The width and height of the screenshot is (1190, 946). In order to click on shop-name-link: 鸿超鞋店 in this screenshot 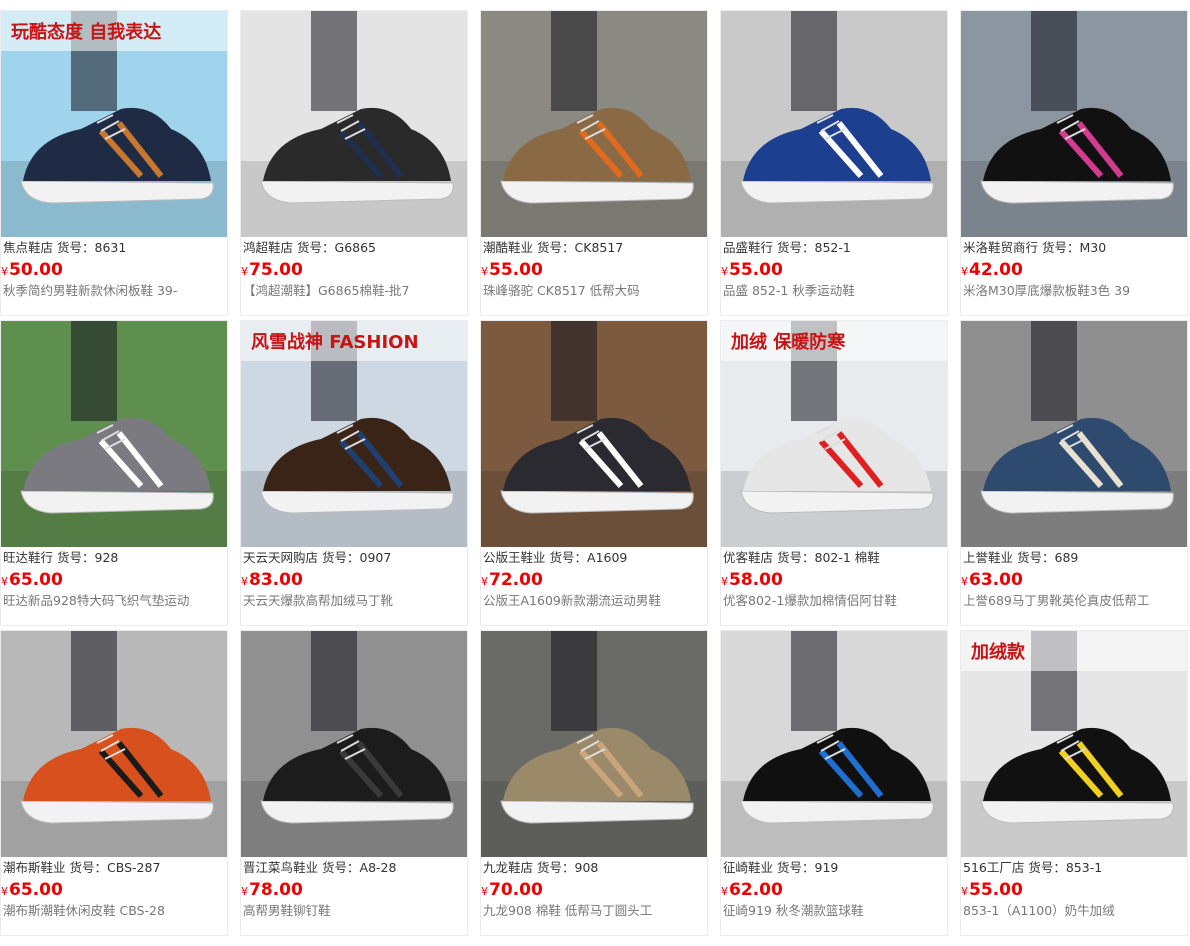, I will do `click(268, 247)`.